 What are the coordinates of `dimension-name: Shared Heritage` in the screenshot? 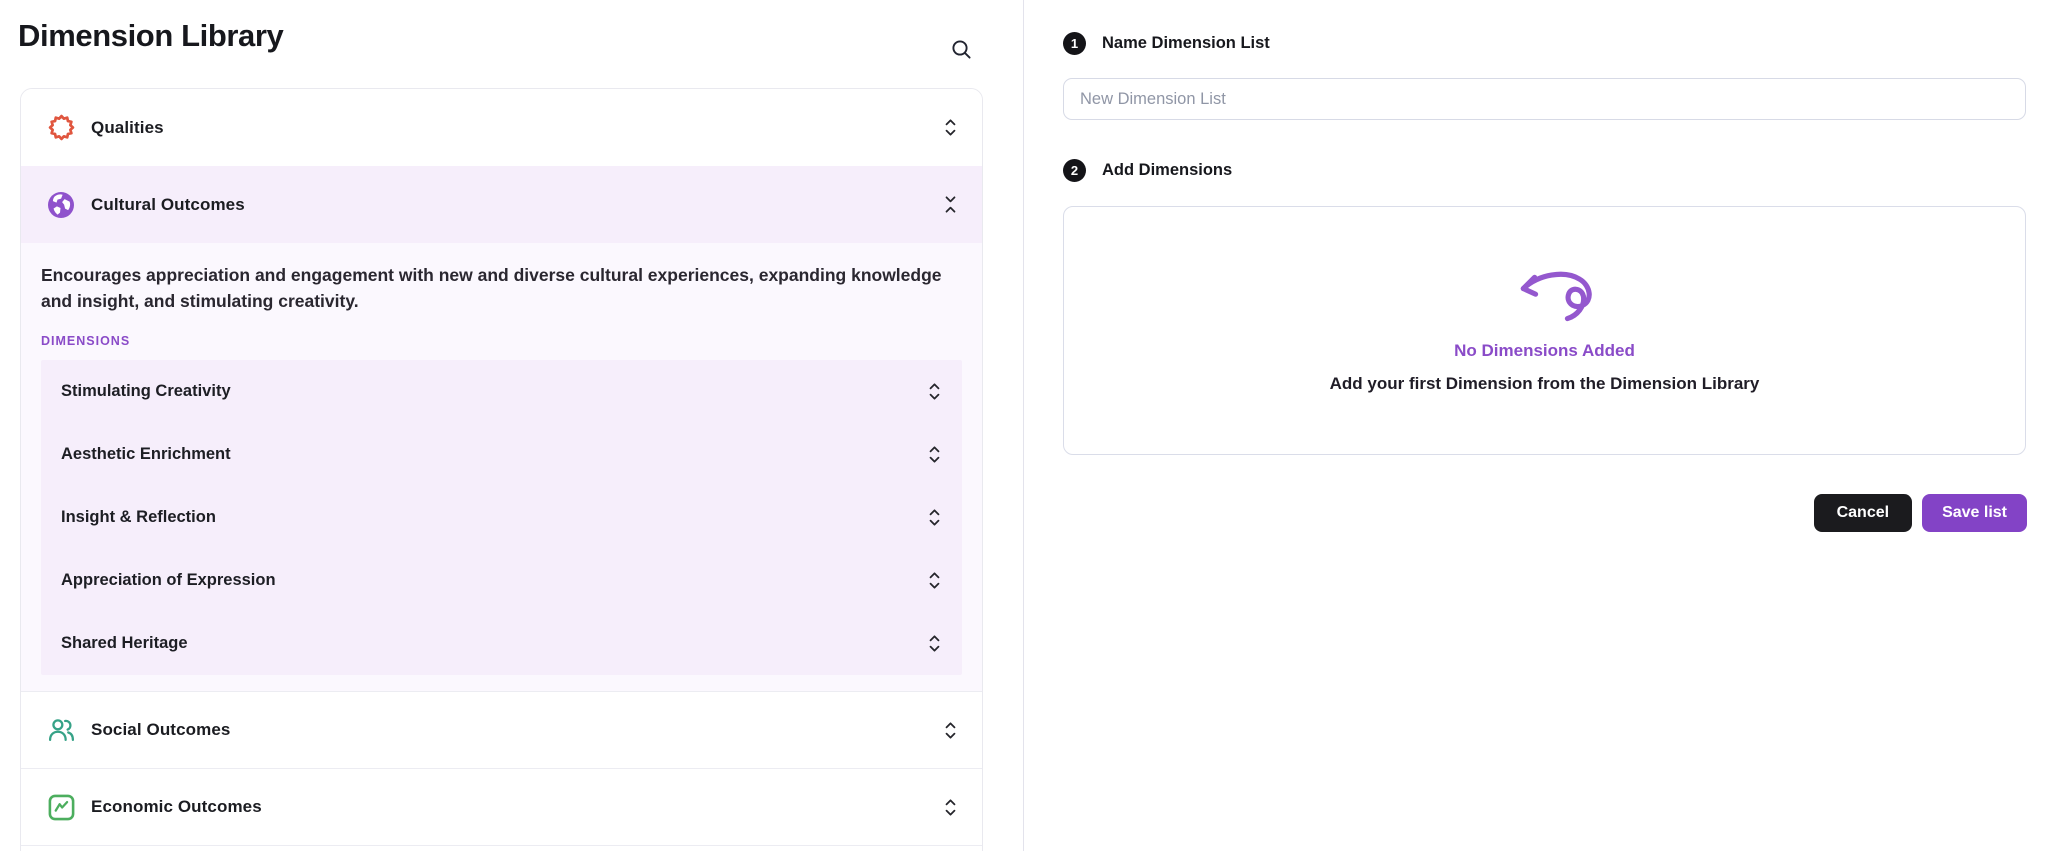 It's located at (124, 643).